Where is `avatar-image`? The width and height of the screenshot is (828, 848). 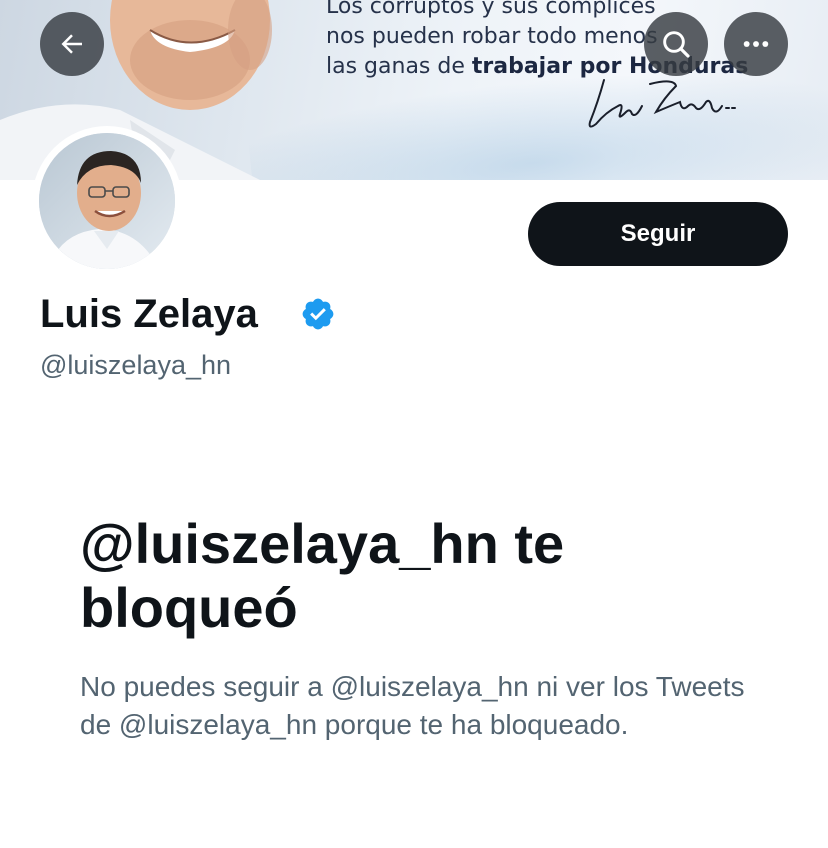 avatar-image is located at coordinates (107, 201).